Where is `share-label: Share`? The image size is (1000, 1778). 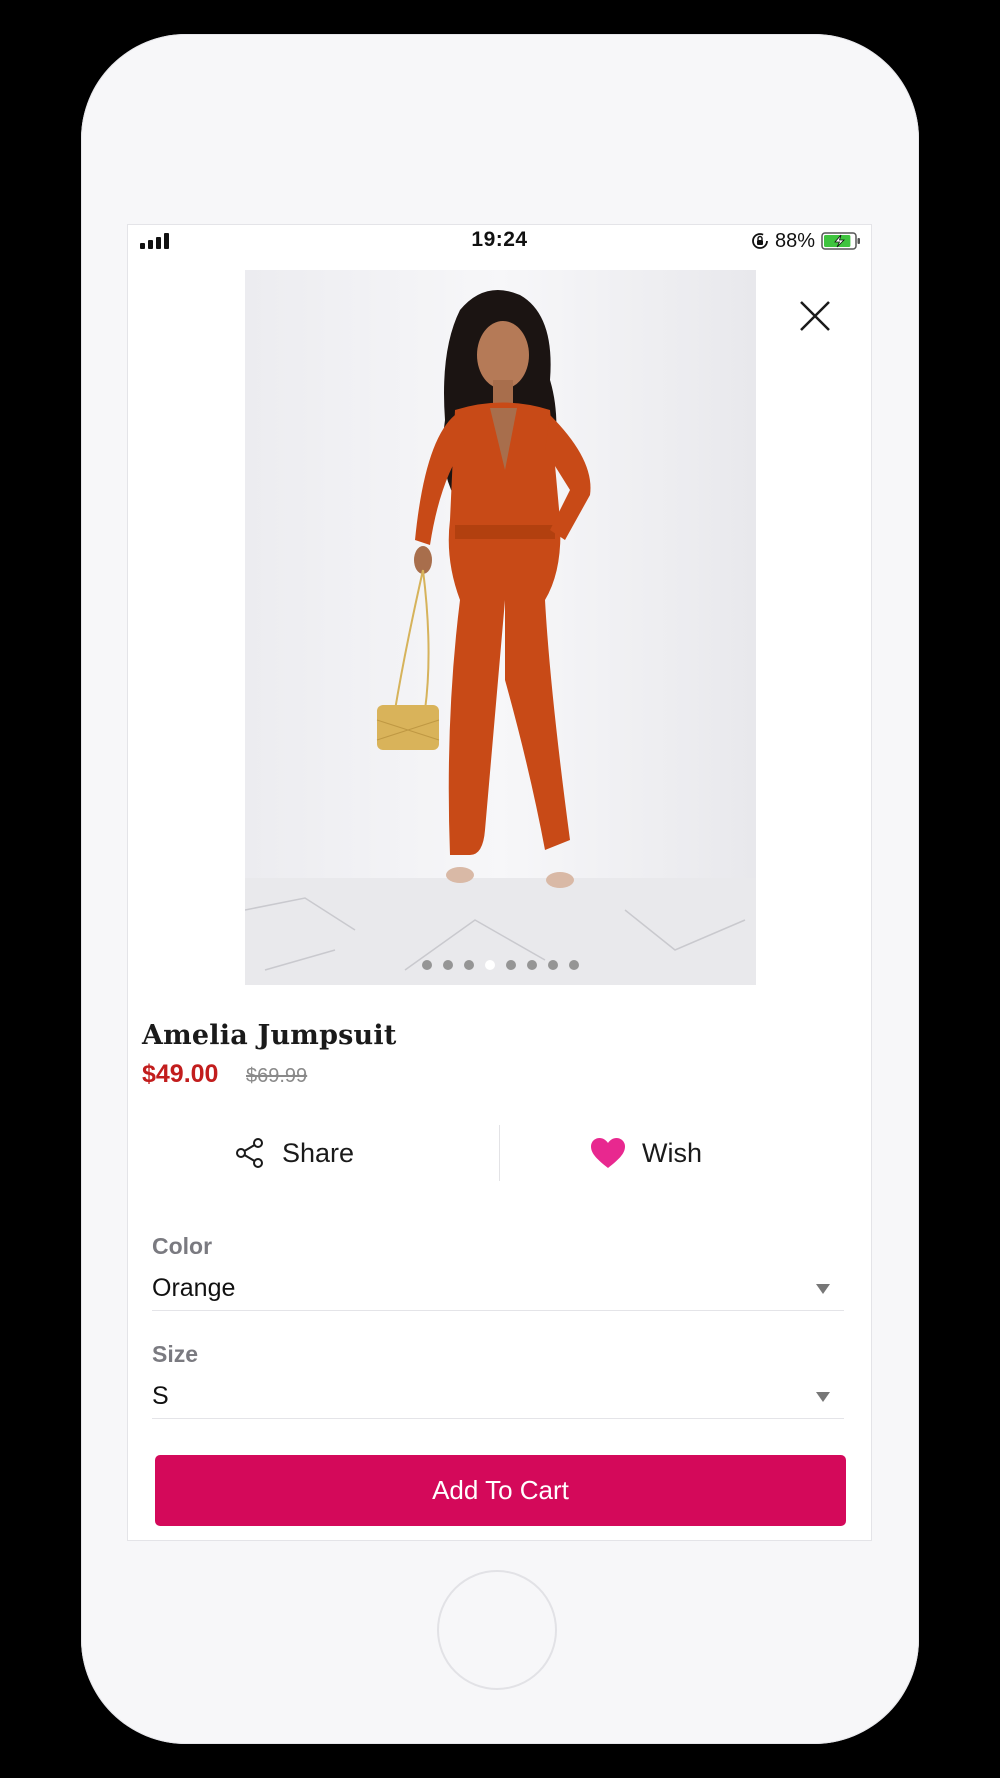 share-label: Share is located at coordinates (318, 1152).